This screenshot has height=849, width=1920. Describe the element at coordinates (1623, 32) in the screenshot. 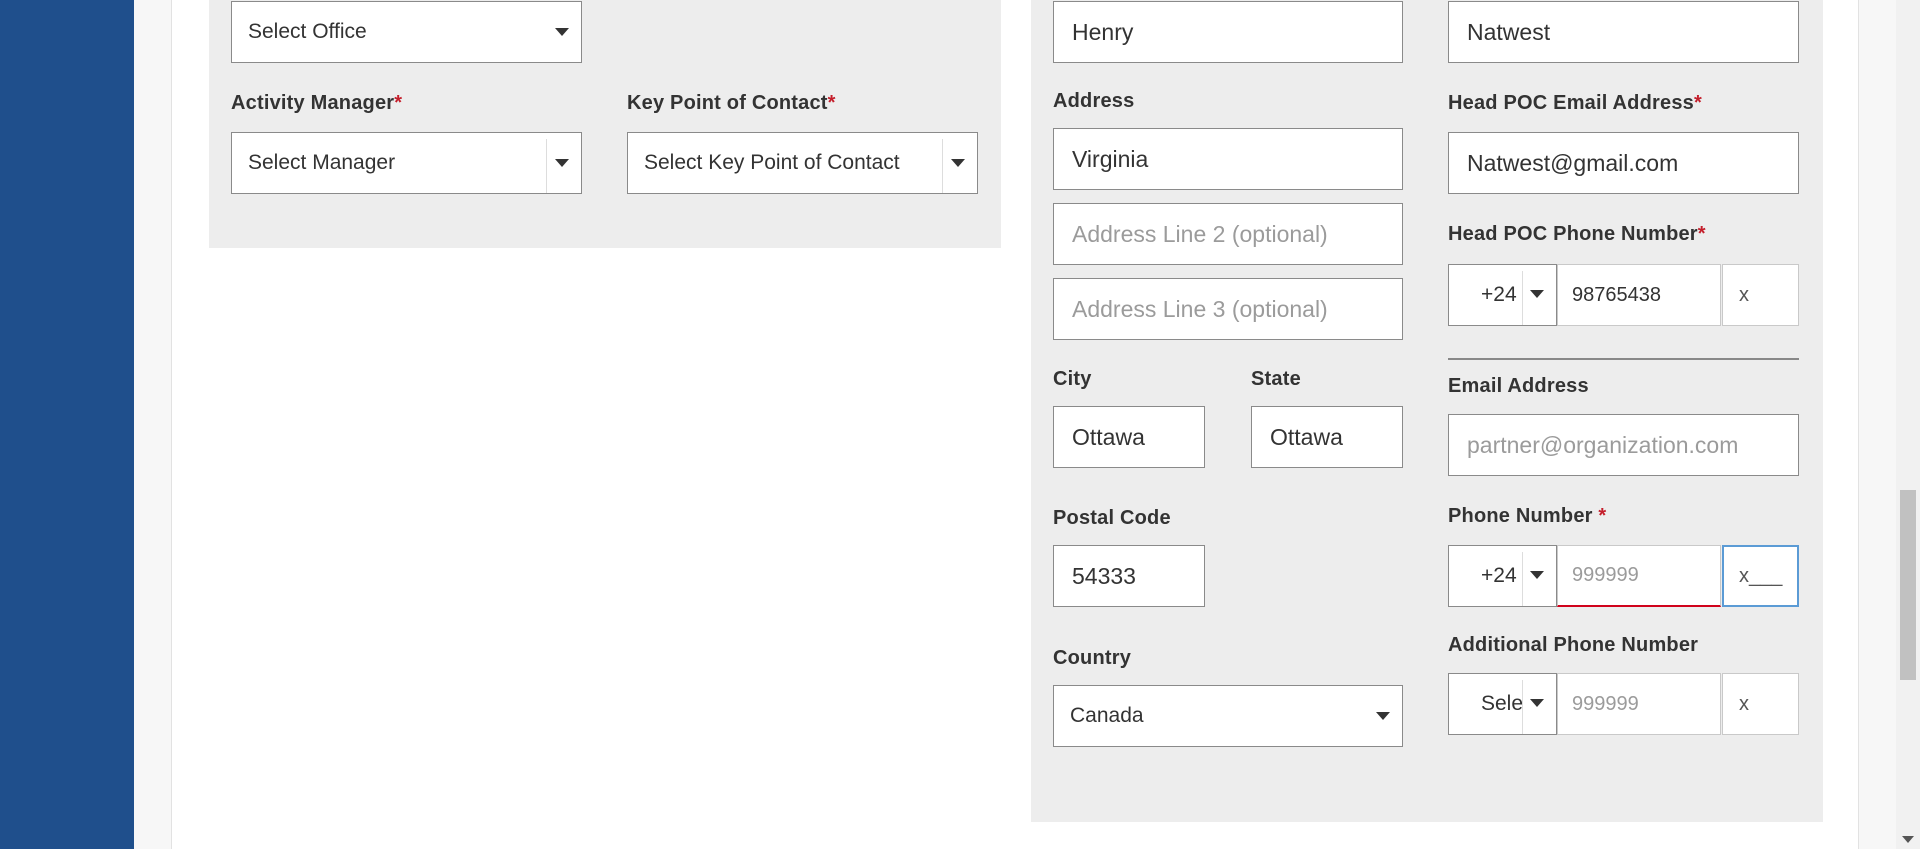

I see `organization-input: Natwest` at that location.